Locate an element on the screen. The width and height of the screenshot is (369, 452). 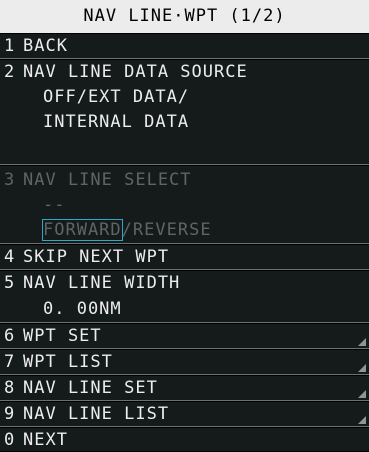
direction-options: FORWARD/REVERSE is located at coordinates (127, 230).